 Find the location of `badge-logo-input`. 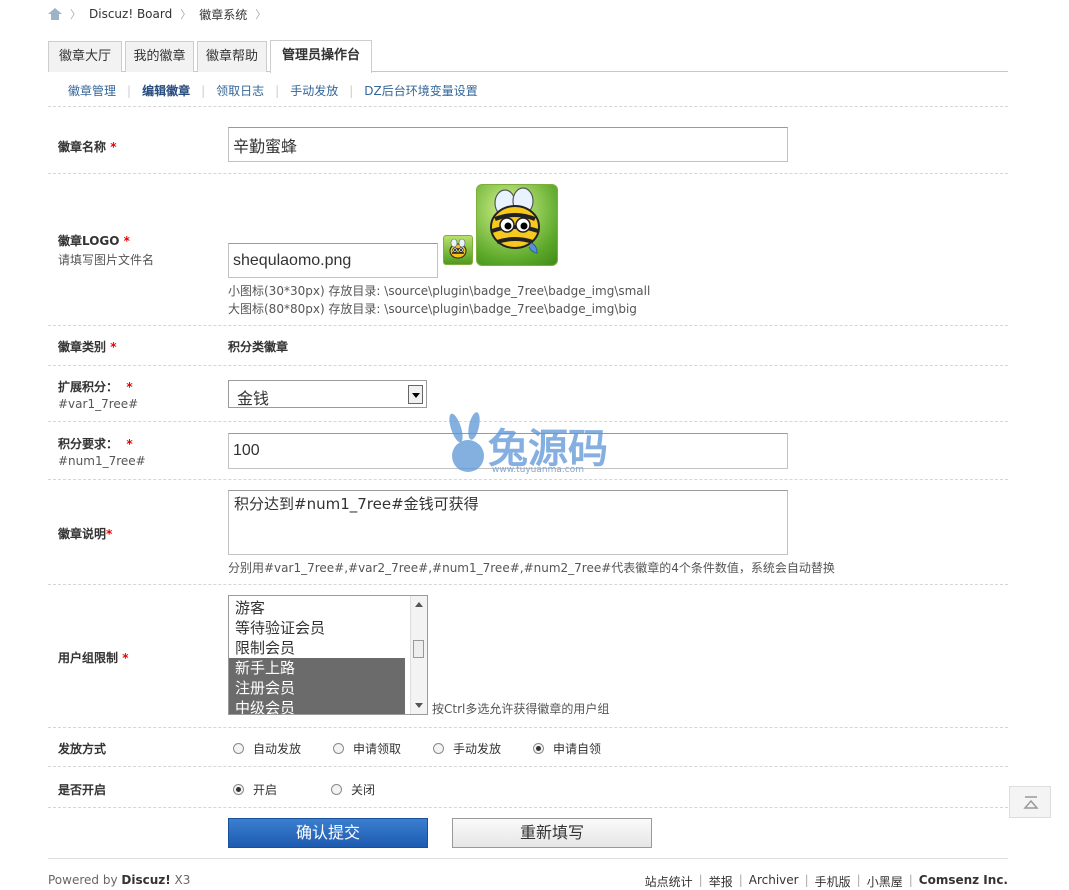

badge-logo-input is located at coordinates (333, 260).